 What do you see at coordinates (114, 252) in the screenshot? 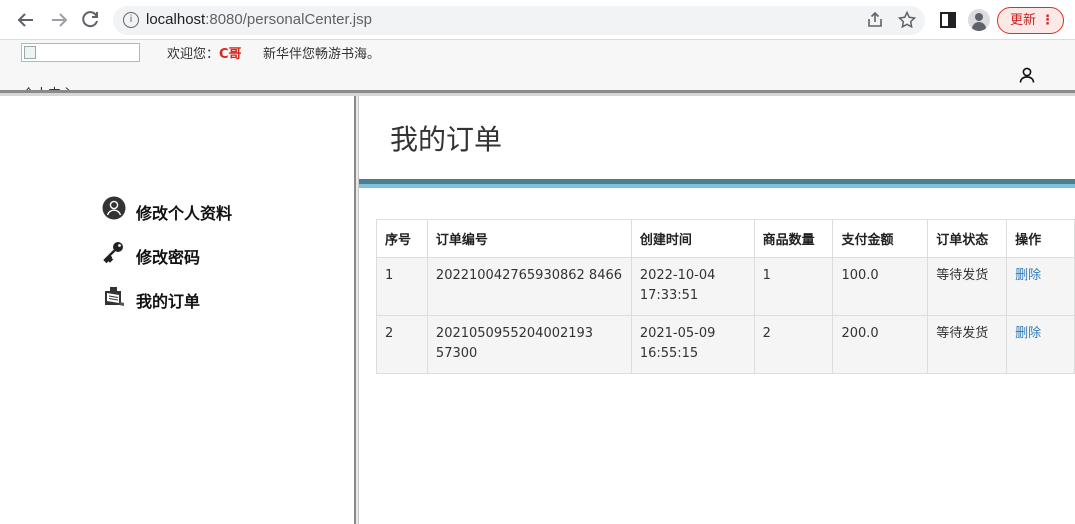
I see `key-icon` at bounding box center [114, 252].